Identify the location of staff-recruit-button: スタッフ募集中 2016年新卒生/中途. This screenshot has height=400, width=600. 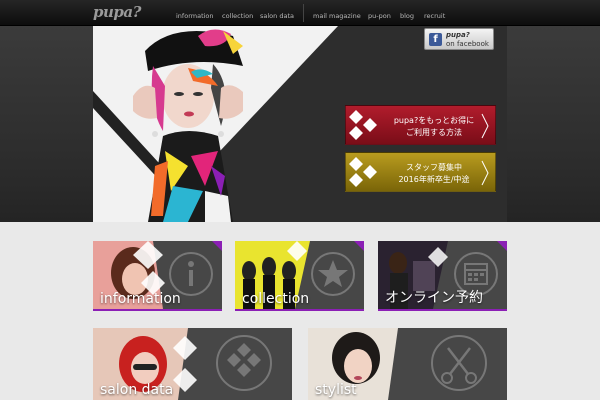
(420, 172).